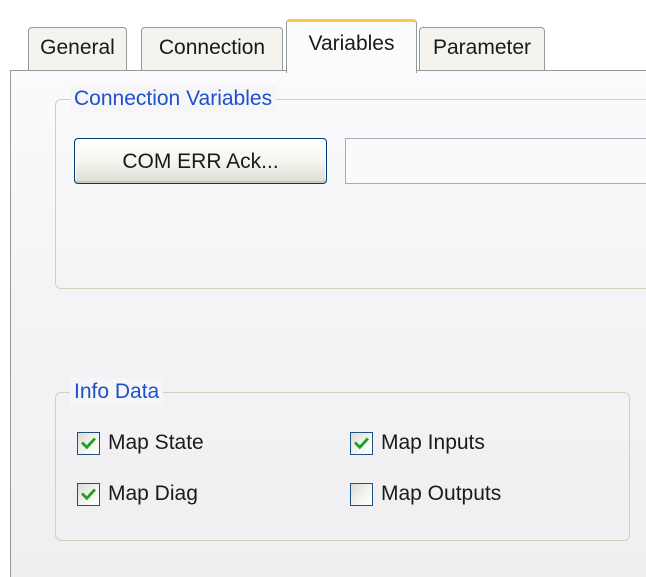  I want to click on map-outputs-label: Map Outputs, so click(441, 493).